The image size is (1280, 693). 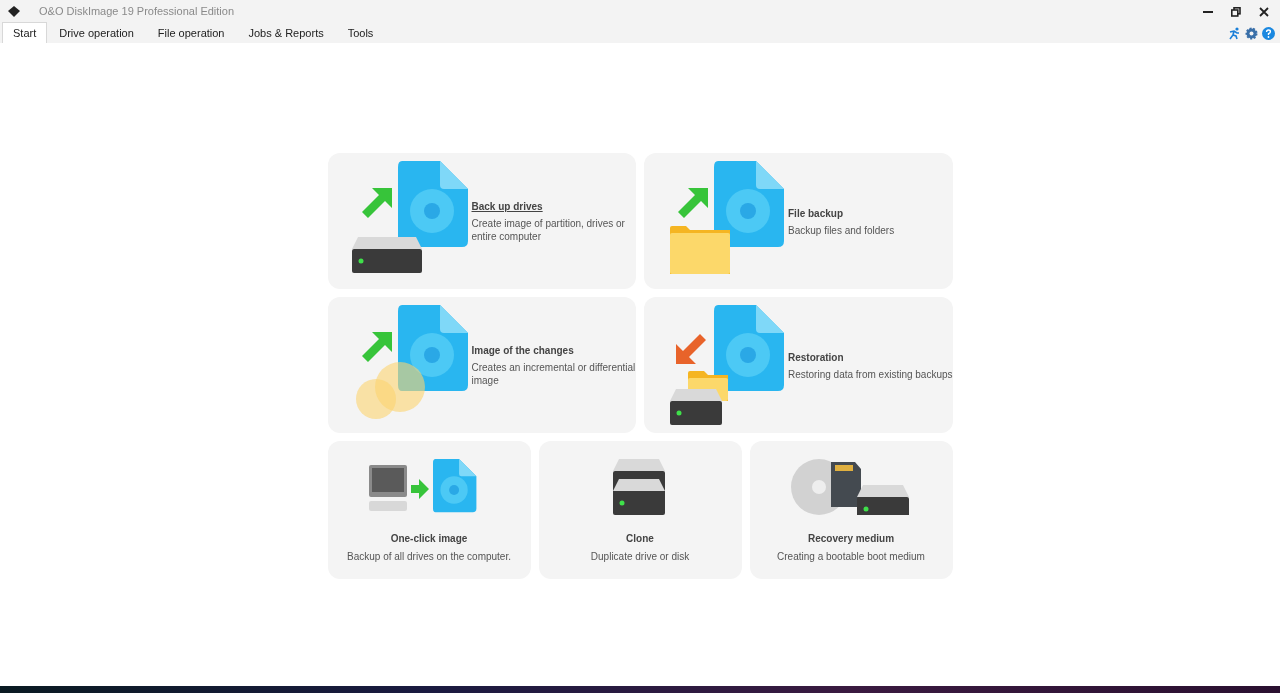 I want to click on card-title: Recovery medium, so click(x=851, y=539).